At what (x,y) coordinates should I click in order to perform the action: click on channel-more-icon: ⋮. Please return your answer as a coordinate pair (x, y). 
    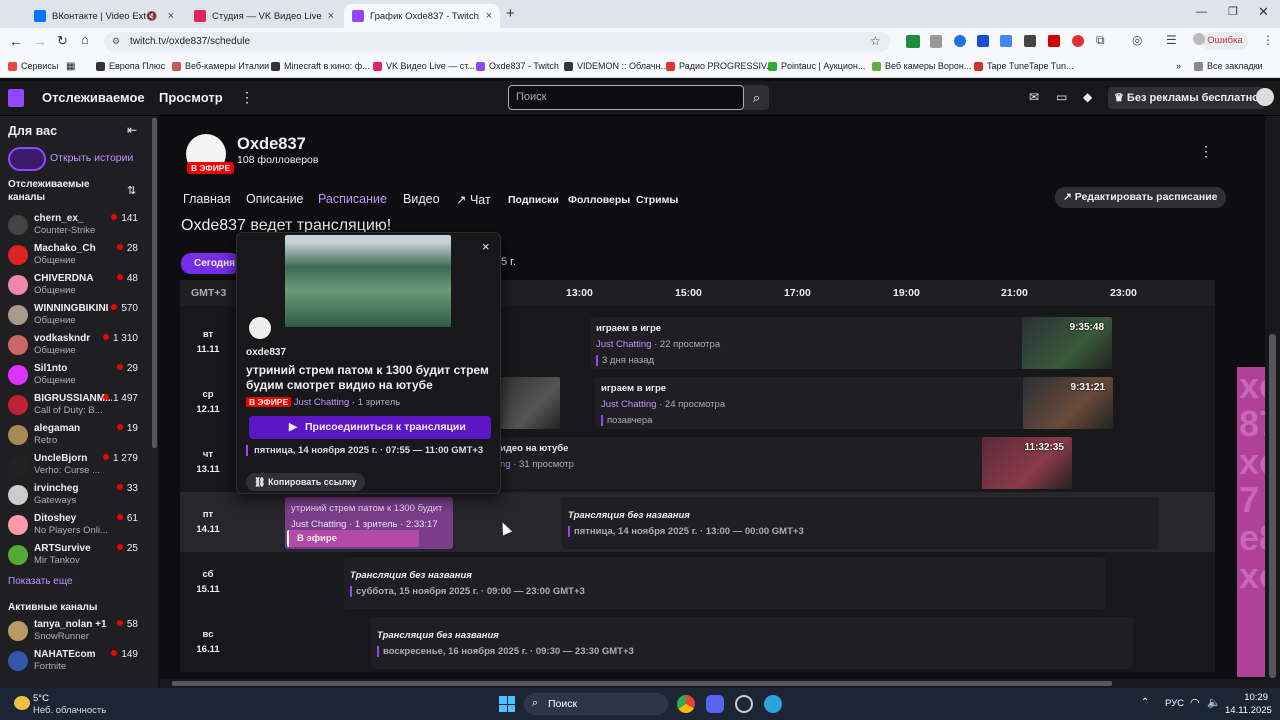
    Looking at the image, I should click on (1206, 151).